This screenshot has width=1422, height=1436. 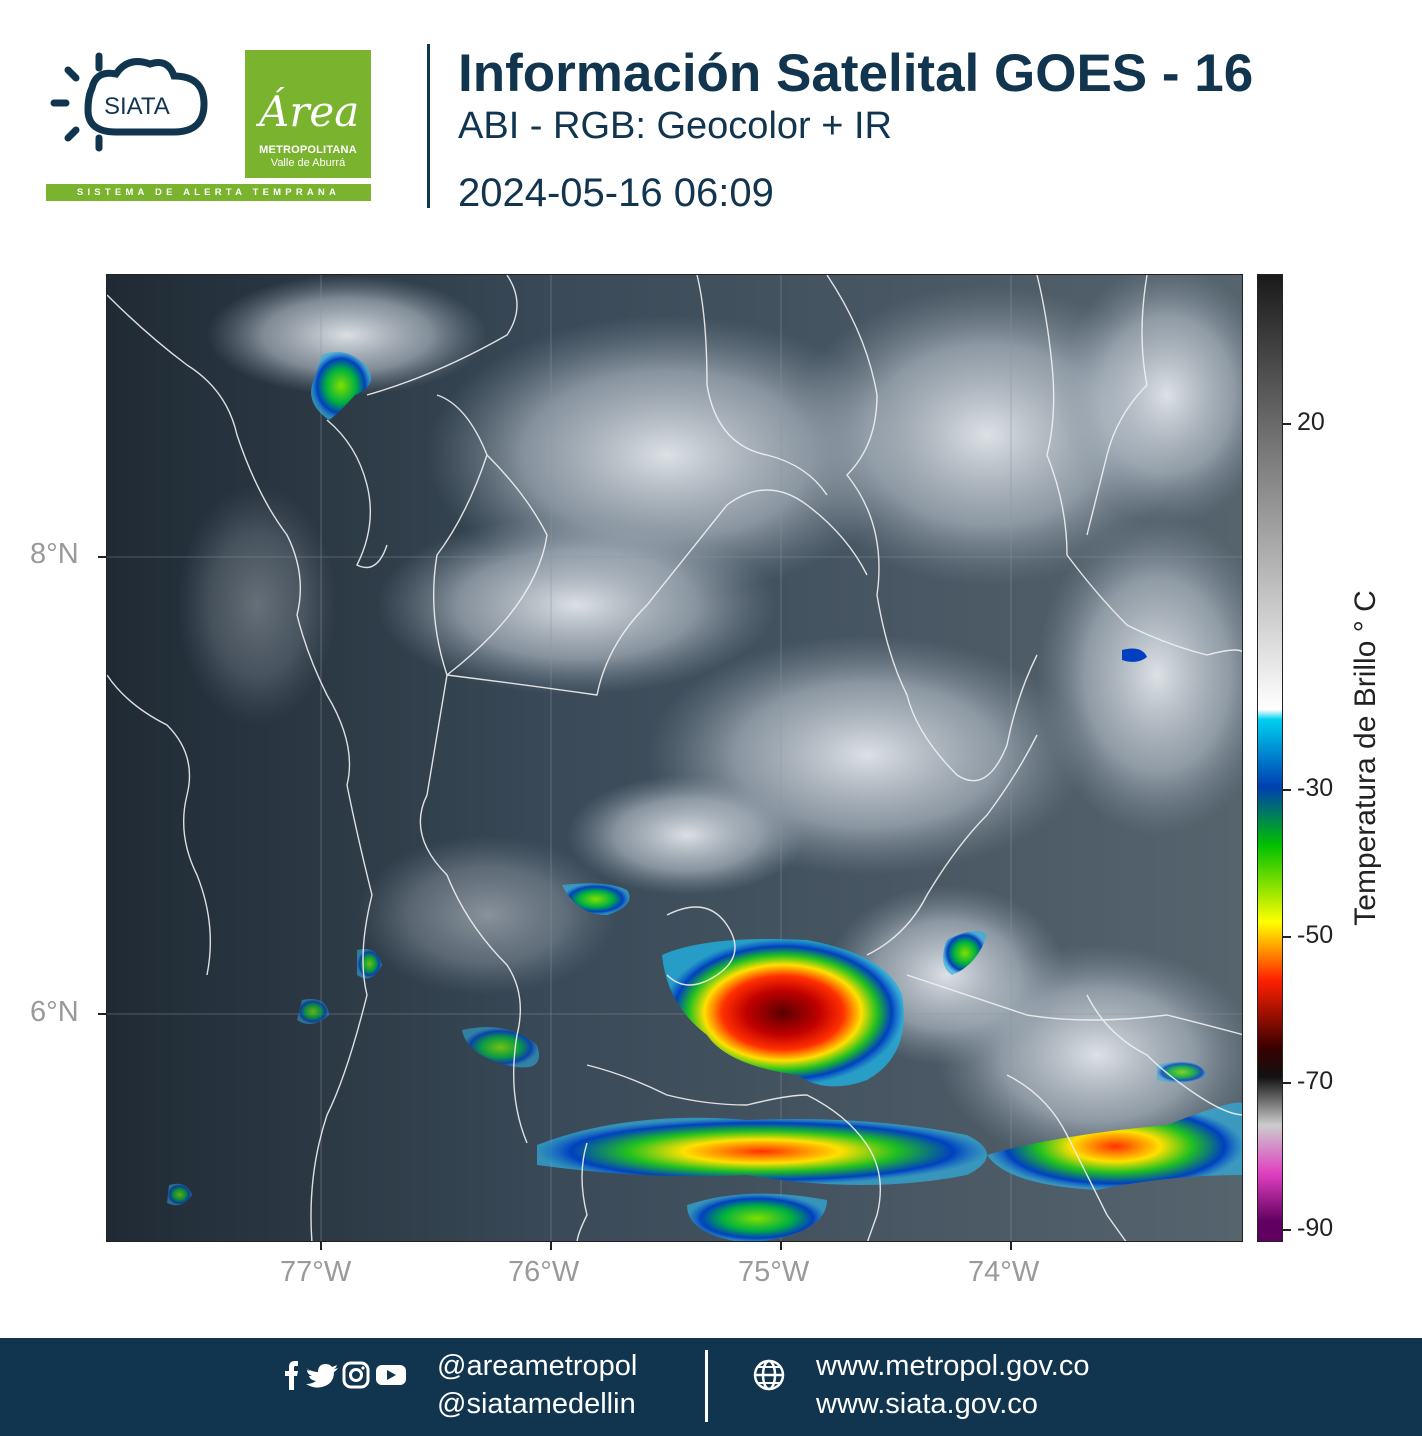 What do you see at coordinates (1287, 790) in the screenshot?
I see `colorbar-tick-minus30` at bounding box center [1287, 790].